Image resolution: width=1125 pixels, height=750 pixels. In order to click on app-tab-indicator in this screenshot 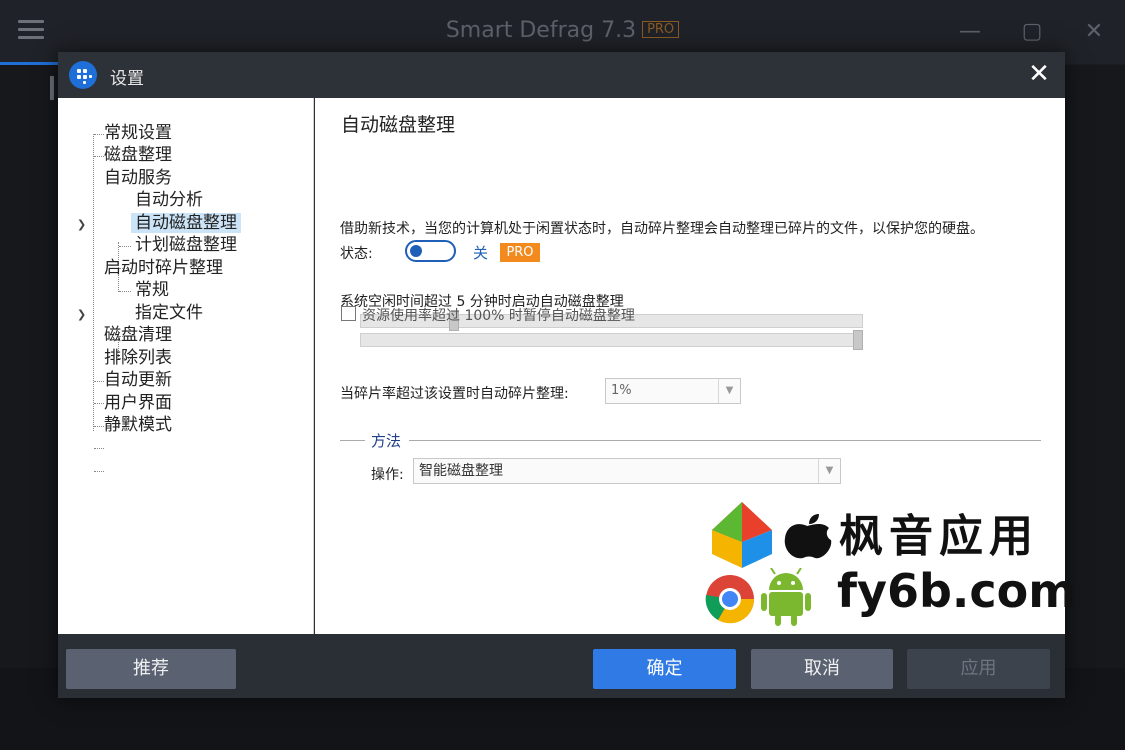, I will do `click(30, 63)`.